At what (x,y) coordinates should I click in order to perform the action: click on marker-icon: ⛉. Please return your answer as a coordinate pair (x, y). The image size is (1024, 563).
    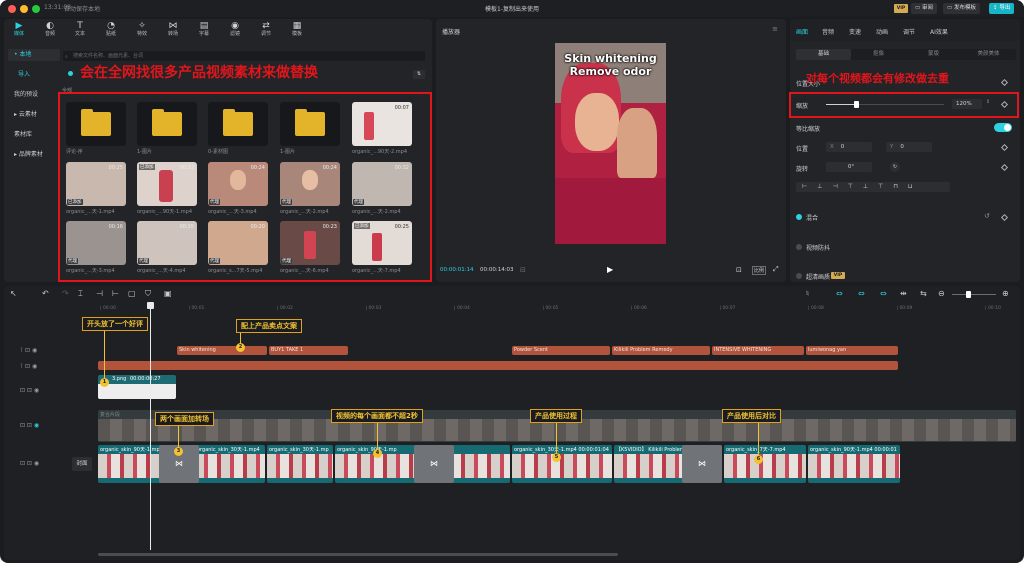
    Looking at the image, I should click on (148, 294).